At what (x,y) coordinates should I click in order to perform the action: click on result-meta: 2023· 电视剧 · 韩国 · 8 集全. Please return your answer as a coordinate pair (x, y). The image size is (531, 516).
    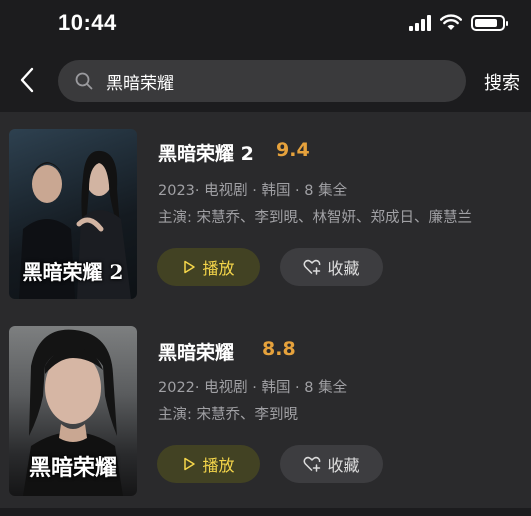
    Looking at the image, I should click on (253, 191).